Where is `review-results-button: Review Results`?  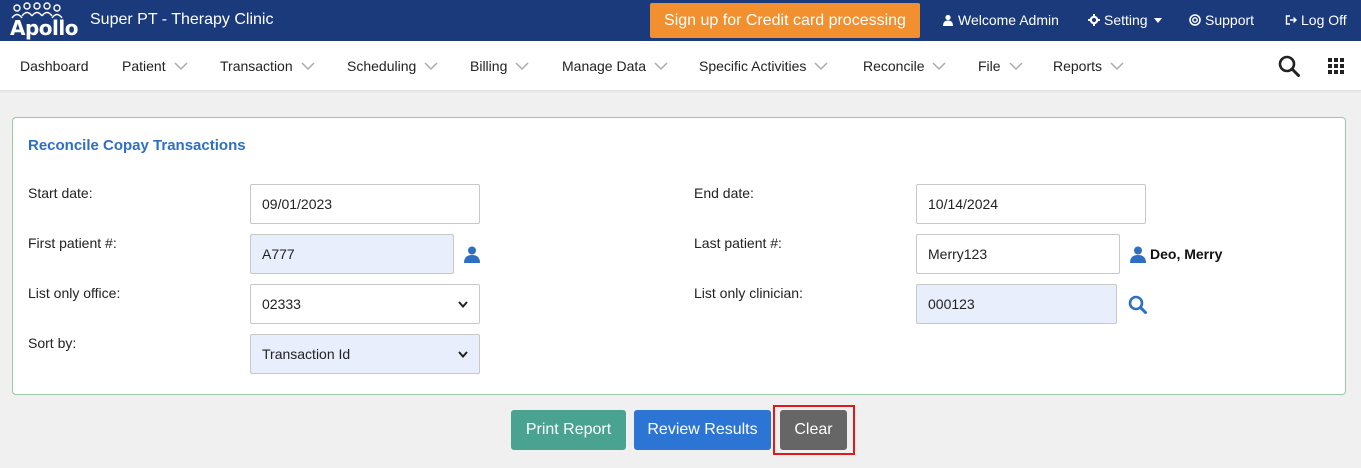 review-results-button: Review Results is located at coordinates (702, 430).